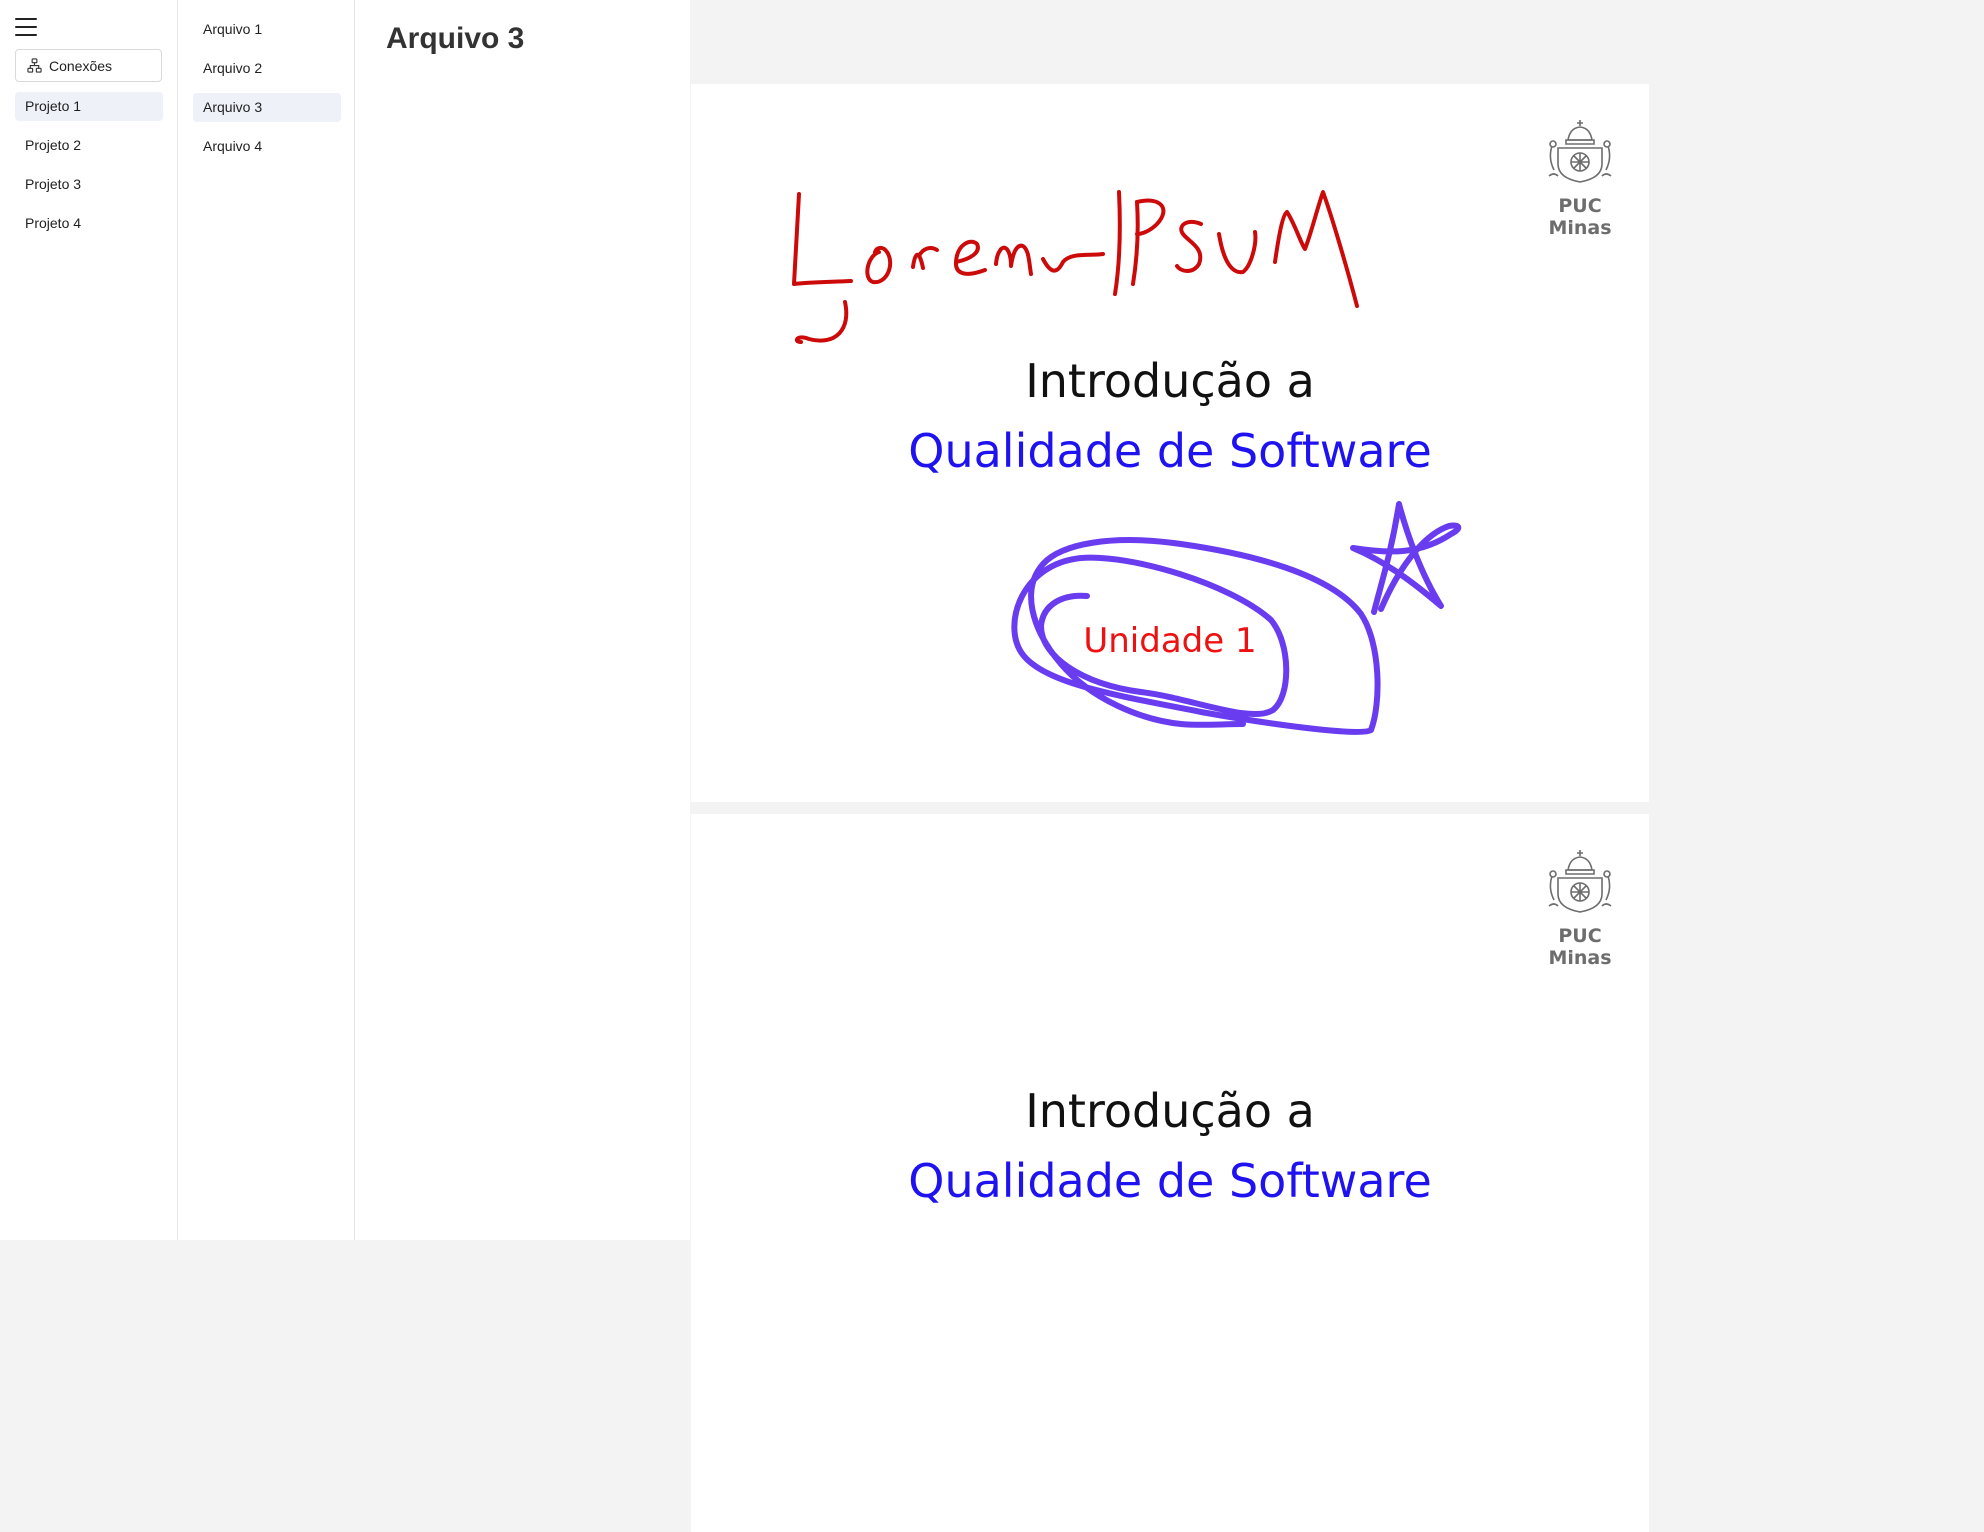 This screenshot has width=1984, height=1532. Describe the element at coordinates (267, 107) in the screenshot. I see `file-item-3: Arquivo 3` at that location.